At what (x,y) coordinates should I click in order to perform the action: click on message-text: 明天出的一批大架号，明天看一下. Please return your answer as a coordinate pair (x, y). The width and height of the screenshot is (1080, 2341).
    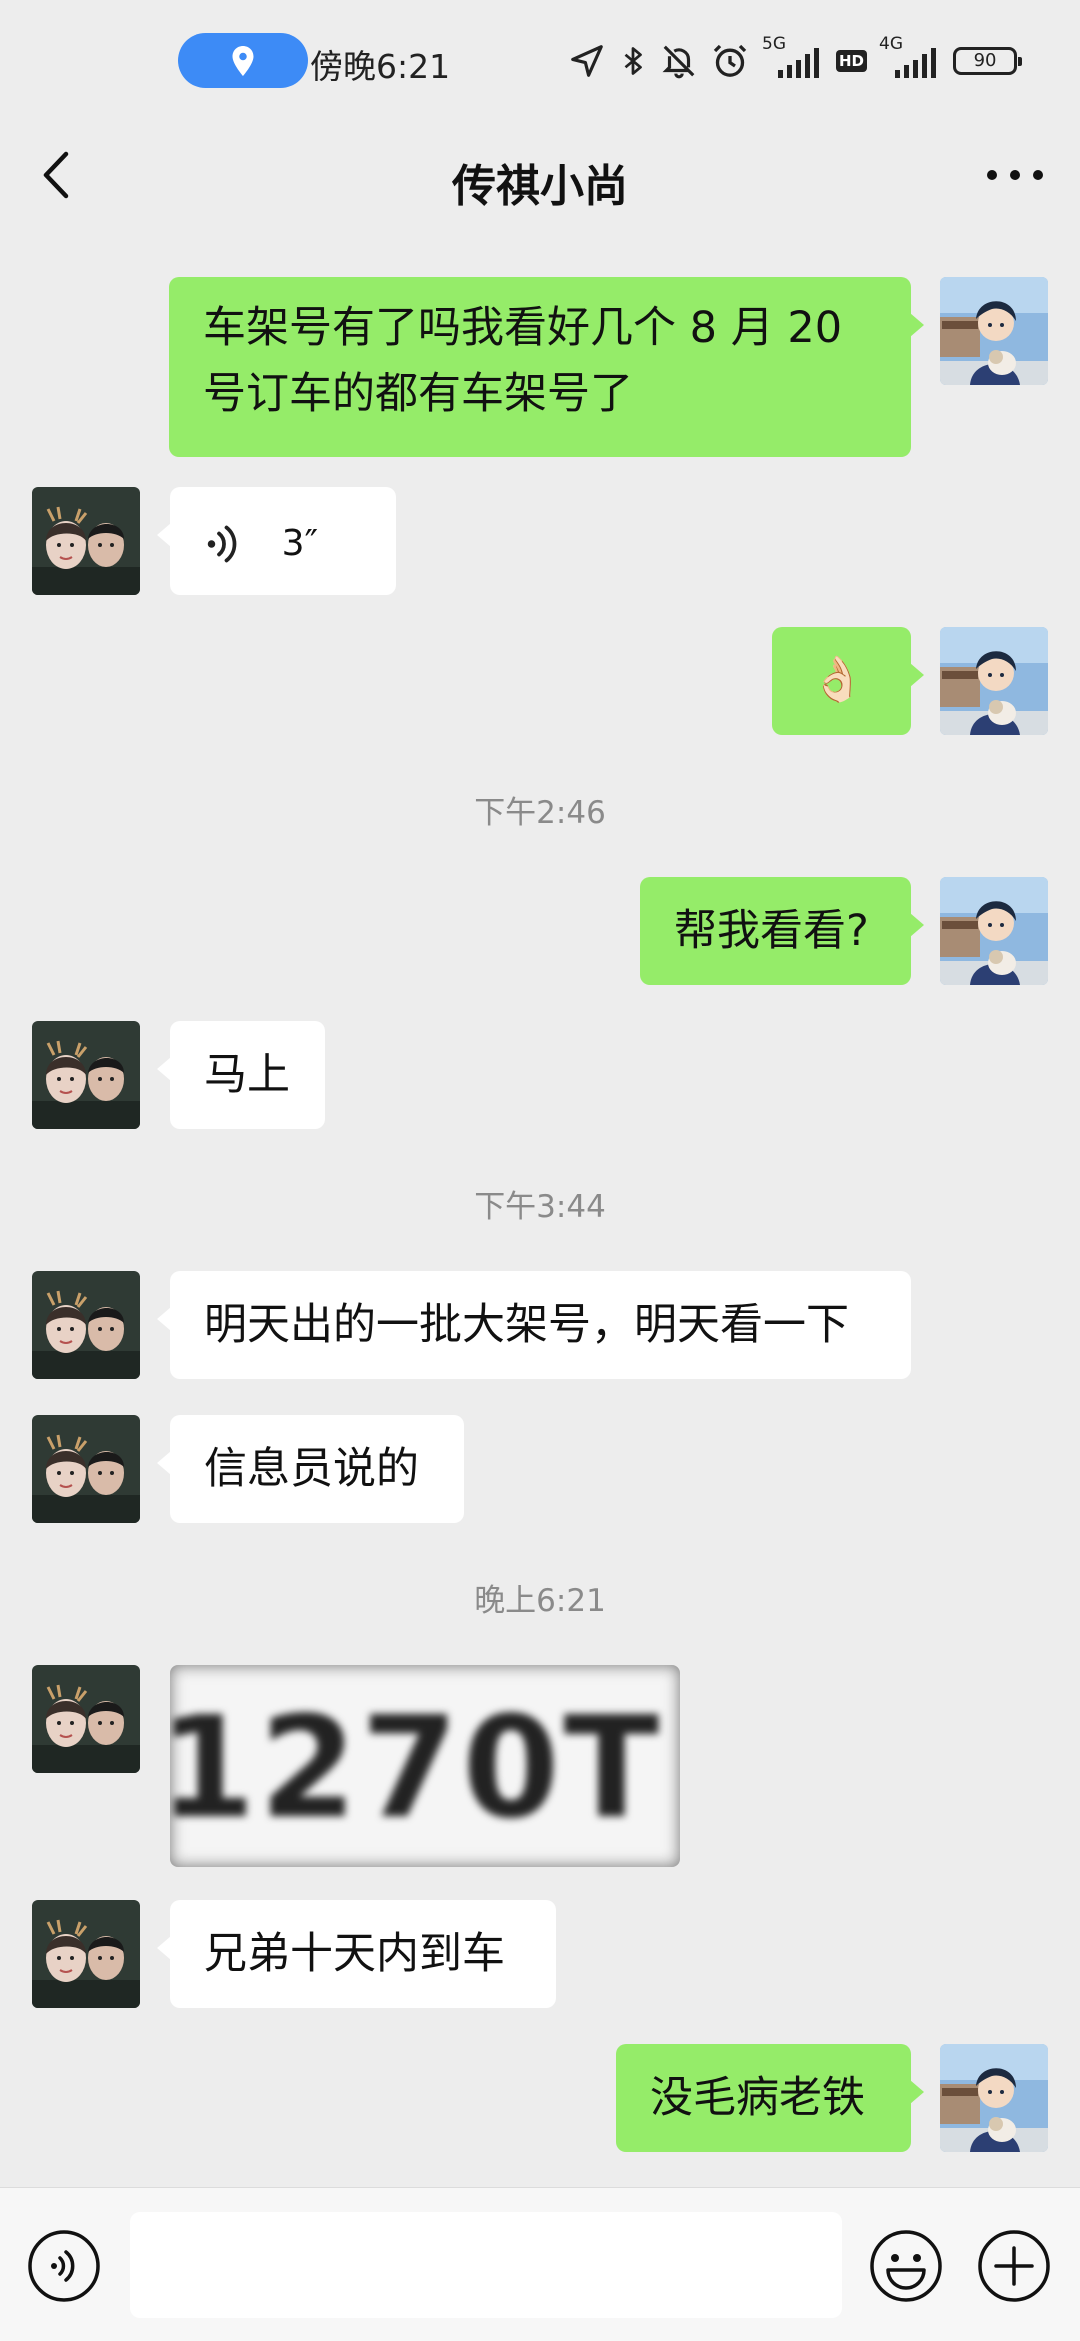
    Looking at the image, I should click on (526, 1325).